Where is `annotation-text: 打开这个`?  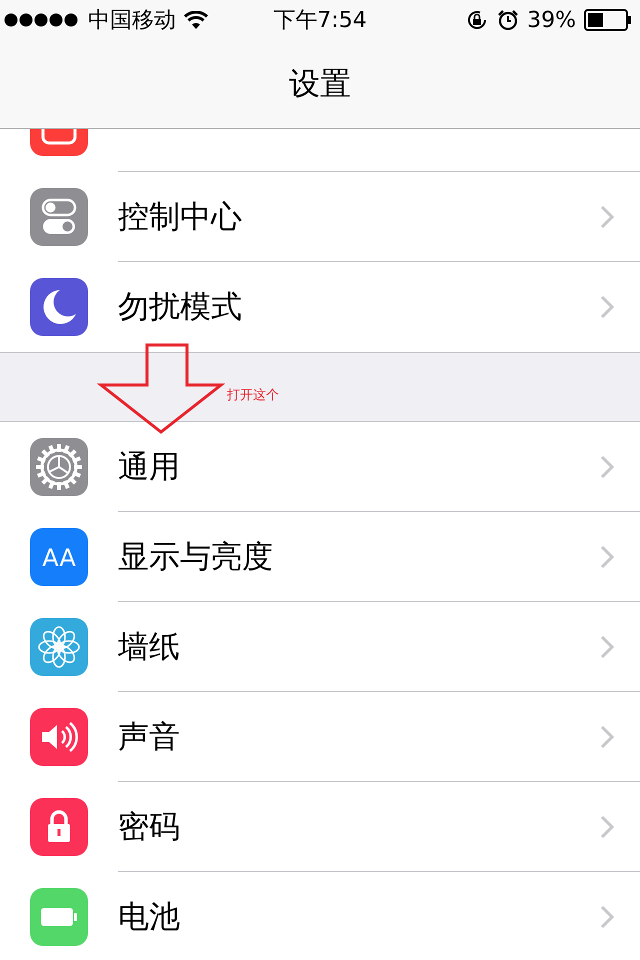 annotation-text: 打开这个 is located at coordinates (253, 395).